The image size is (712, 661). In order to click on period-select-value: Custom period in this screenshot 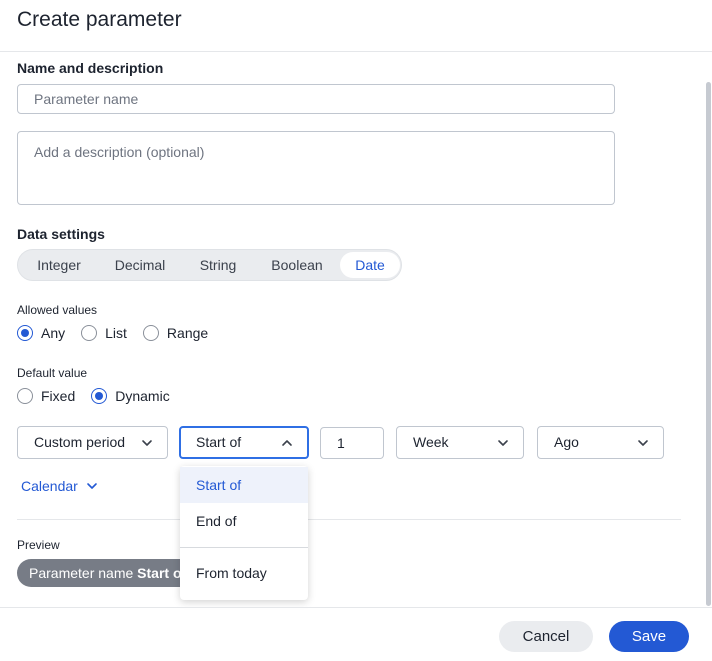, I will do `click(80, 442)`.